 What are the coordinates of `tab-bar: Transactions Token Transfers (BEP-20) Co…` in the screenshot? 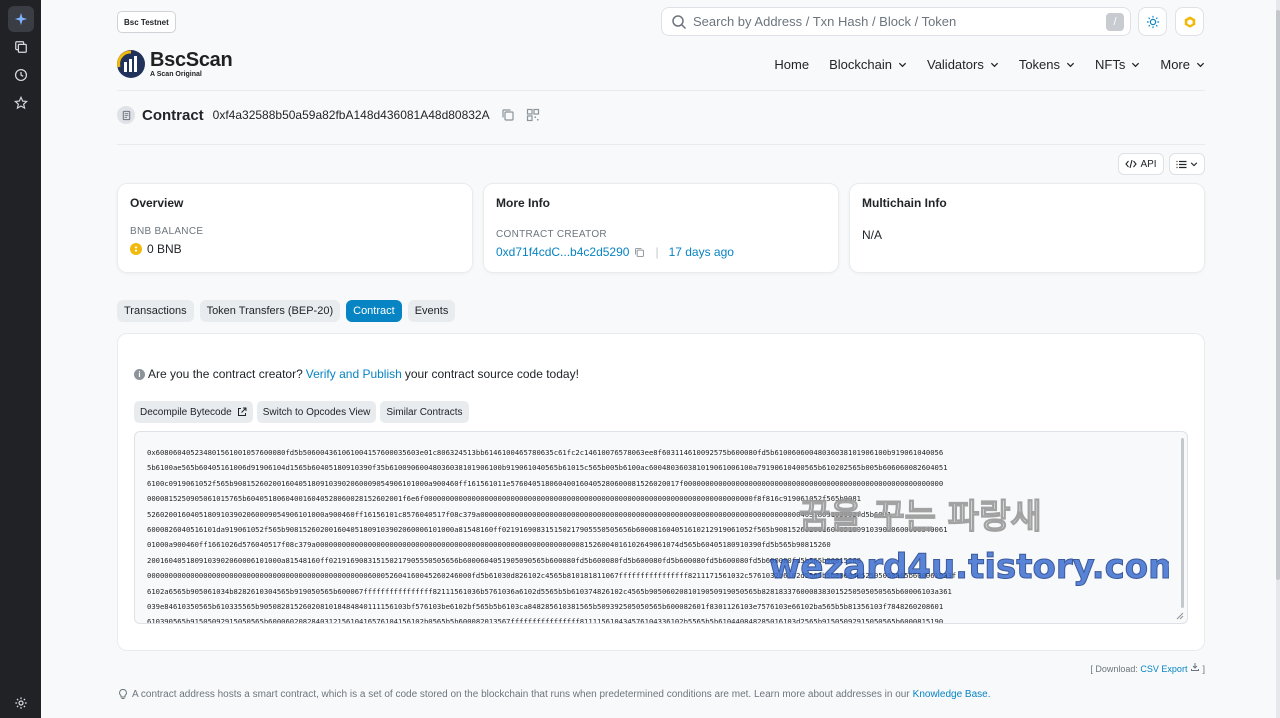 It's located at (286, 311).